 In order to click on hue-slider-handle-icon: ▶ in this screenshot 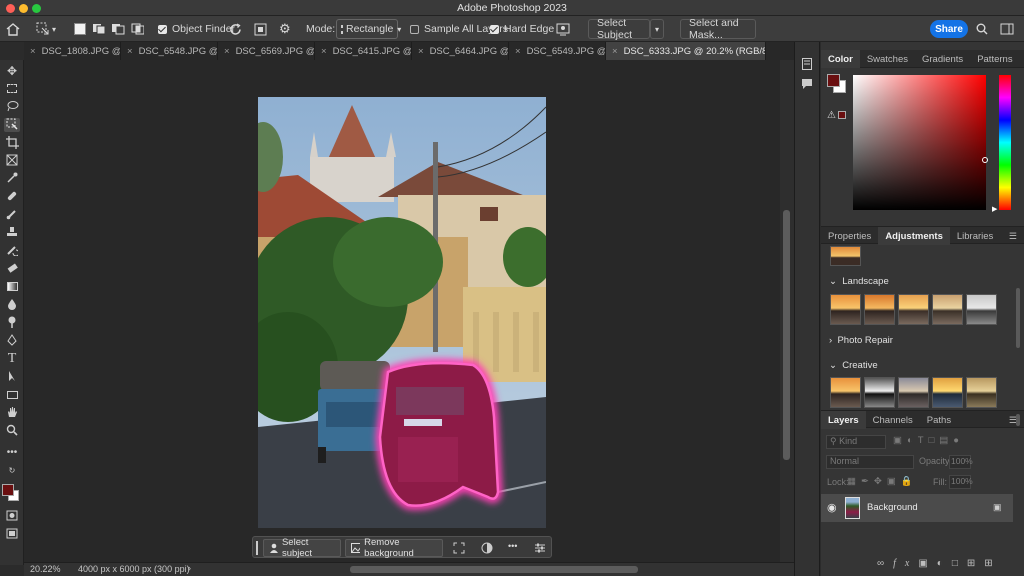, I will do `click(994, 209)`.